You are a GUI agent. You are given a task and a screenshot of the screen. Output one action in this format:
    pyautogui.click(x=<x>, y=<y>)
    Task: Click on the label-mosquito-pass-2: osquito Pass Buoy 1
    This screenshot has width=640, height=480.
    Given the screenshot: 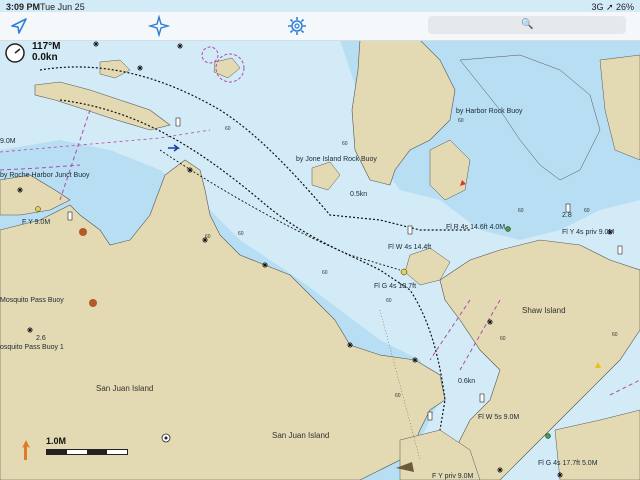 What is the action you would take?
    pyautogui.click(x=32, y=347)
    